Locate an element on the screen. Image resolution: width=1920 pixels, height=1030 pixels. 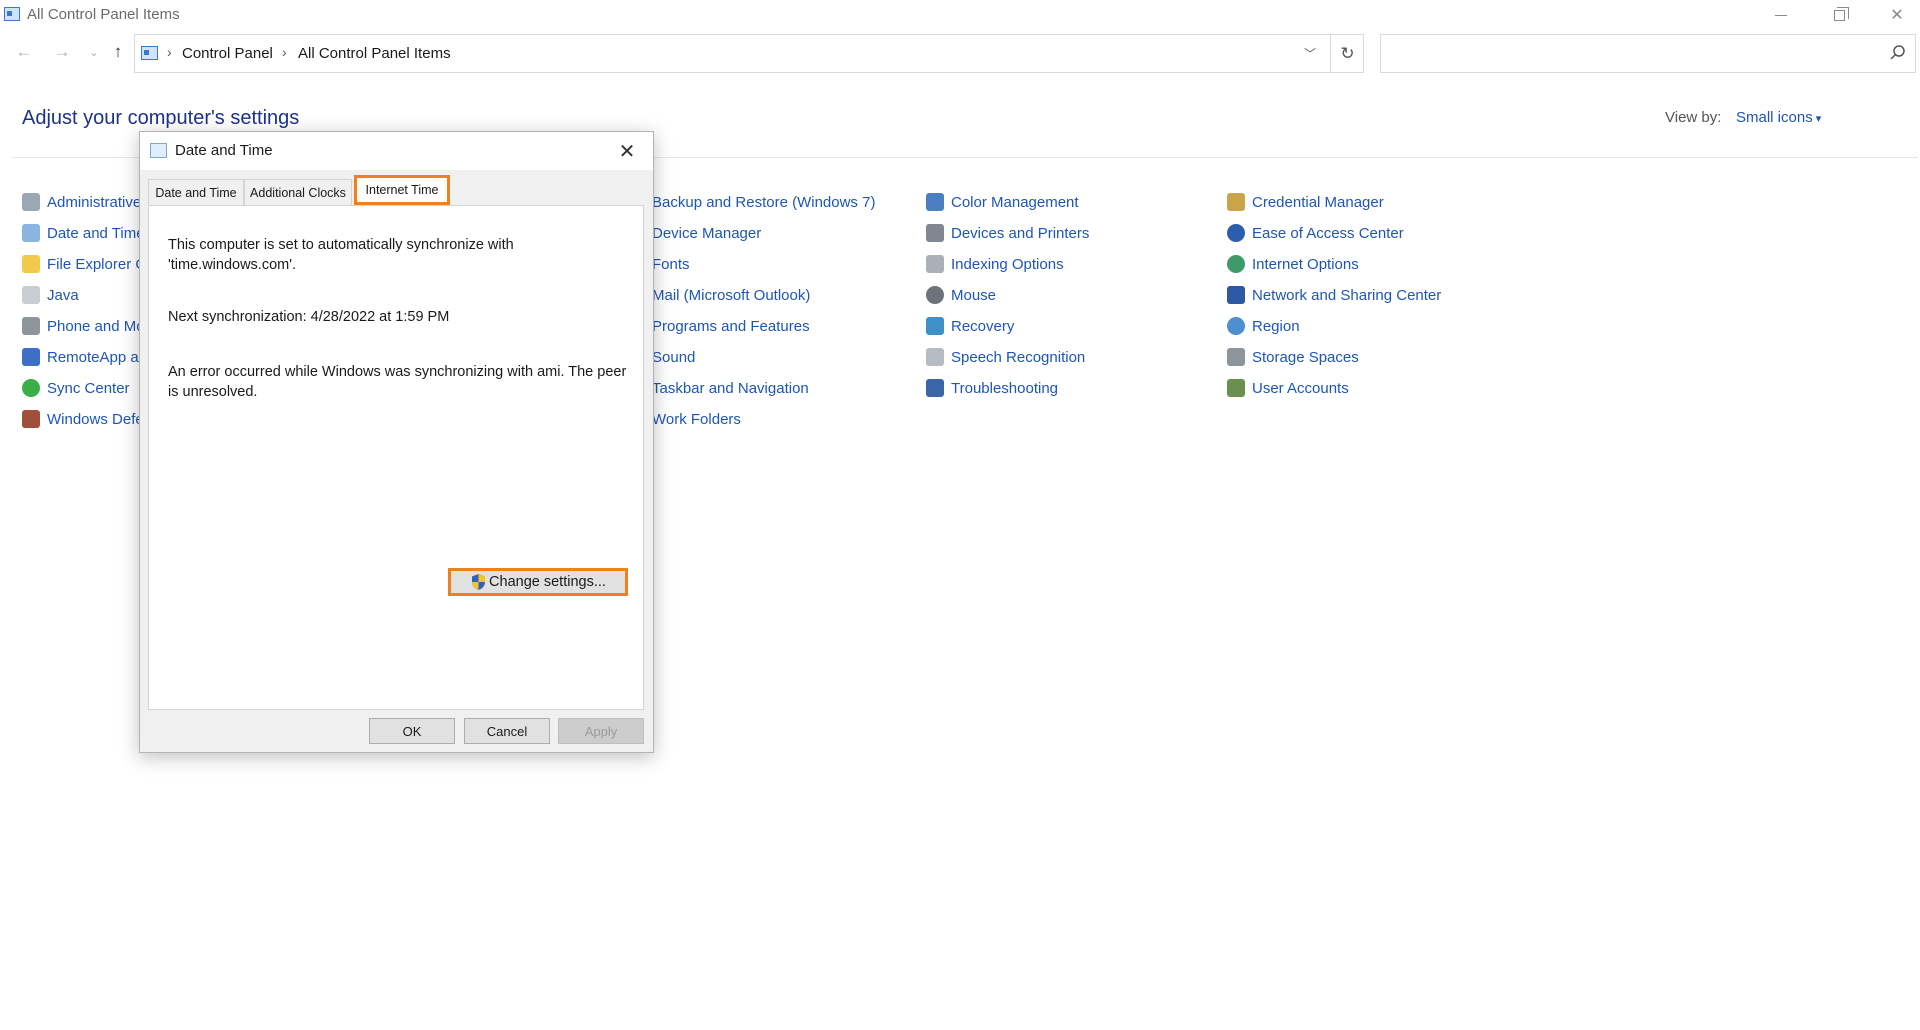
printer-icon is located at coordinates (935, 233).